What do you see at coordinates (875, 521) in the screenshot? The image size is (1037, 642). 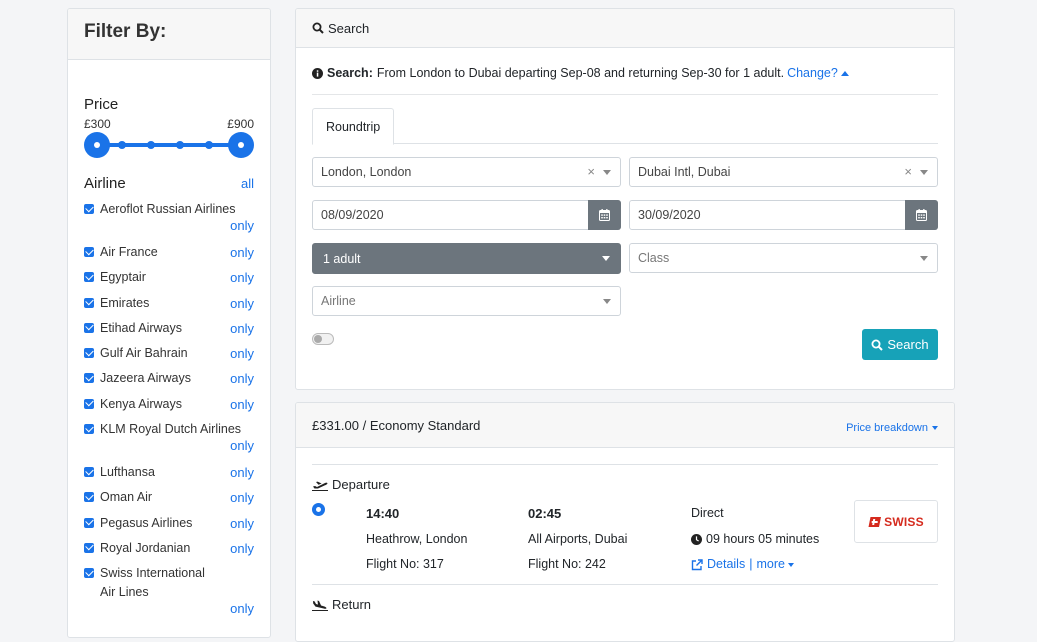 I see `swiss-cross-icon` at bounding box center [875, 521].